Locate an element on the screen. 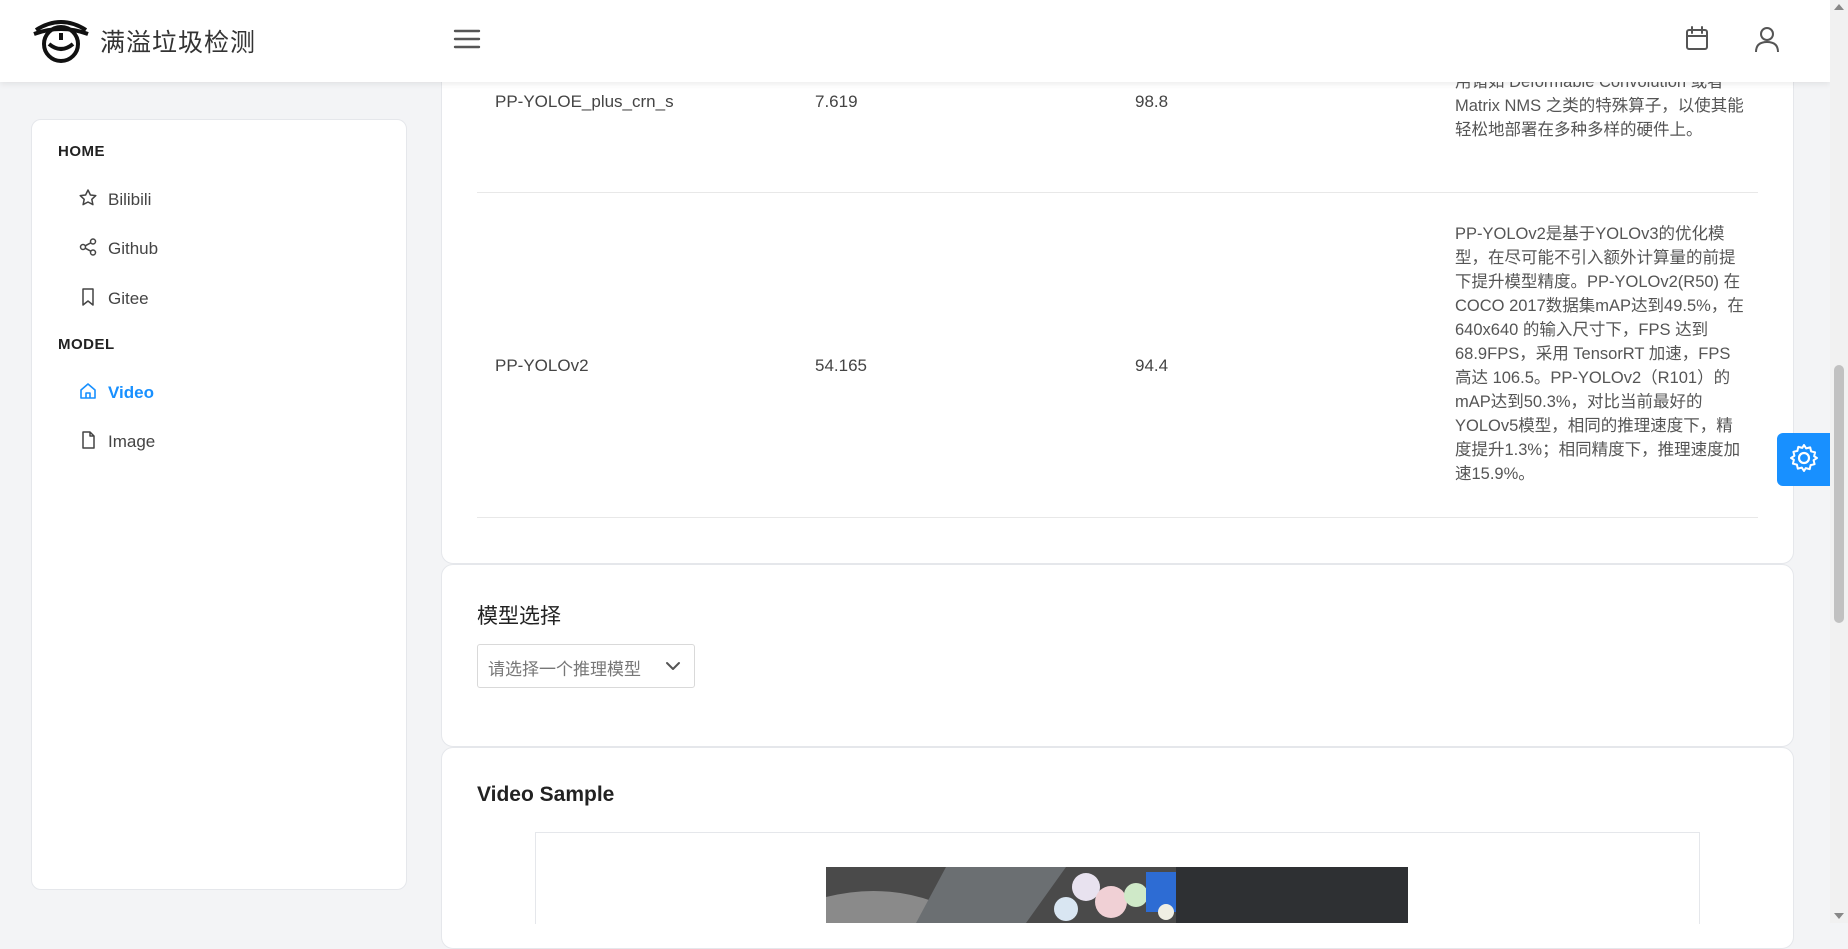 The image size is (1848, 949). top-header: 满溢垃圾检测 is located at coordinates (915, 41).